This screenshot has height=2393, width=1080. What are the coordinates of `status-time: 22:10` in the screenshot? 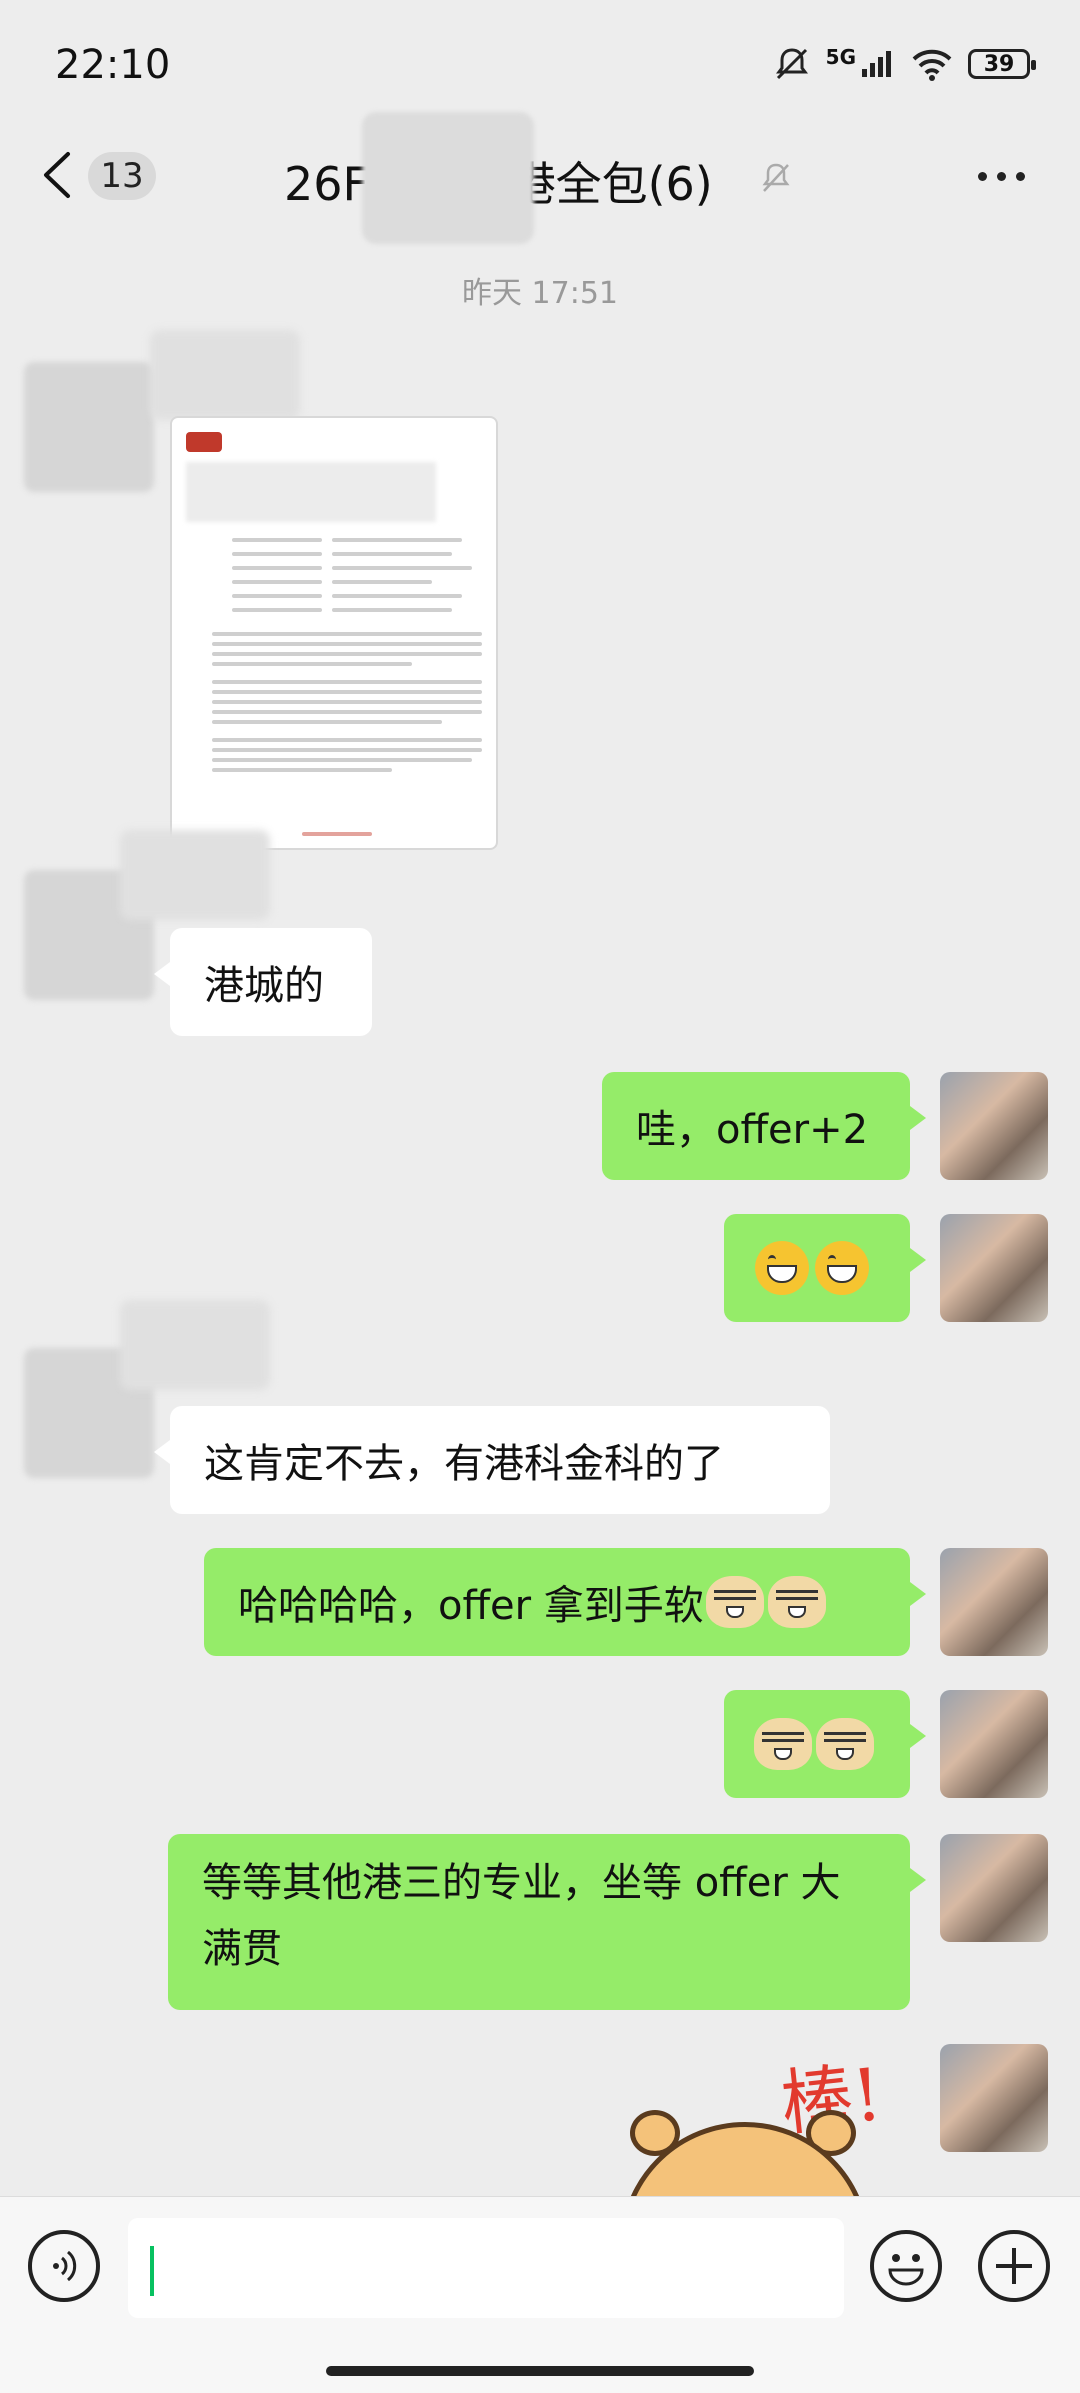 It's located at (113, 65).